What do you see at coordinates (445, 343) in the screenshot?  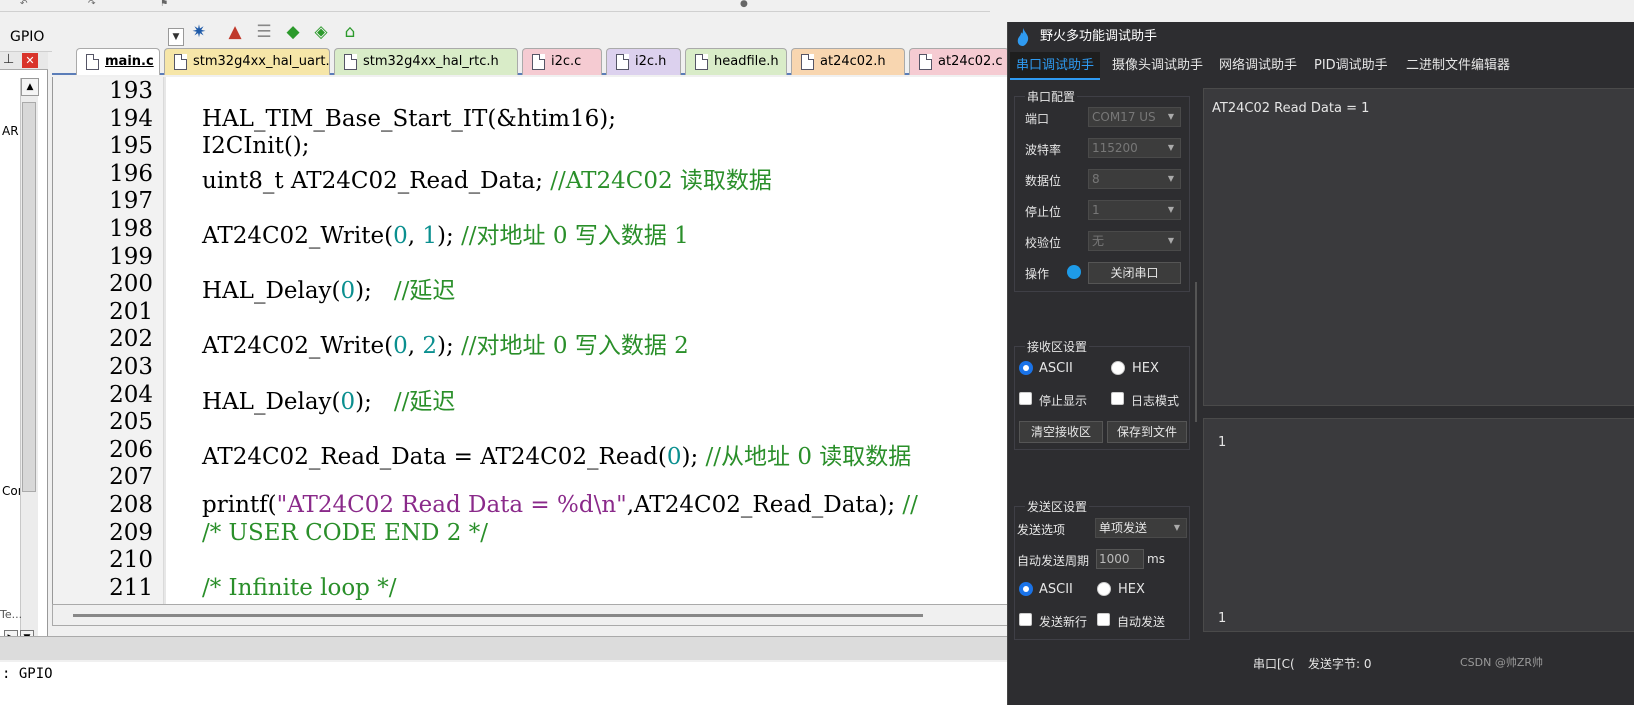 I see `code-line: AT24C02_Write(0, 2); //对地址 0 写入数据 2` at bounding box center [445, 343].